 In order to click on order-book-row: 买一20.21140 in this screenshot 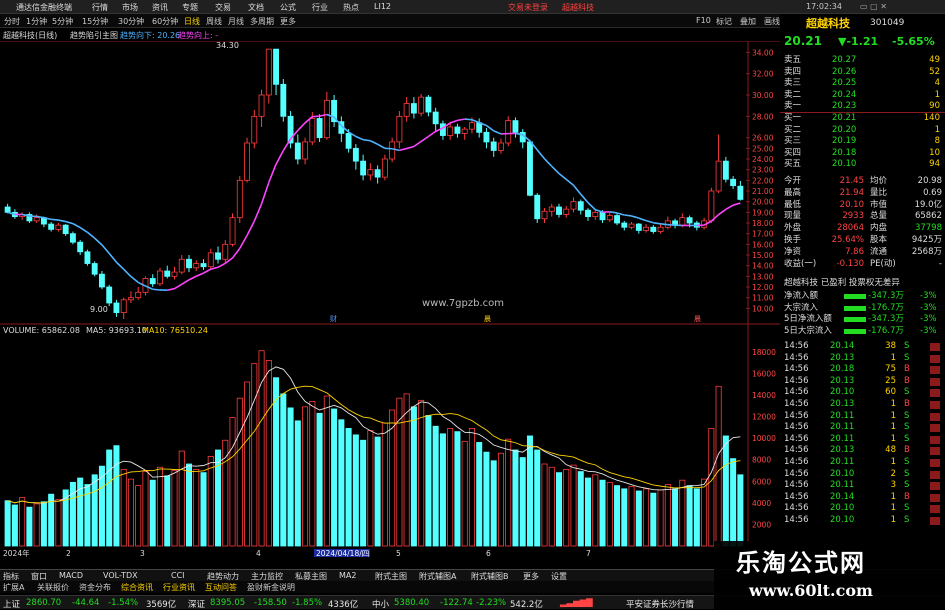, I will do `click(862, 118)`.